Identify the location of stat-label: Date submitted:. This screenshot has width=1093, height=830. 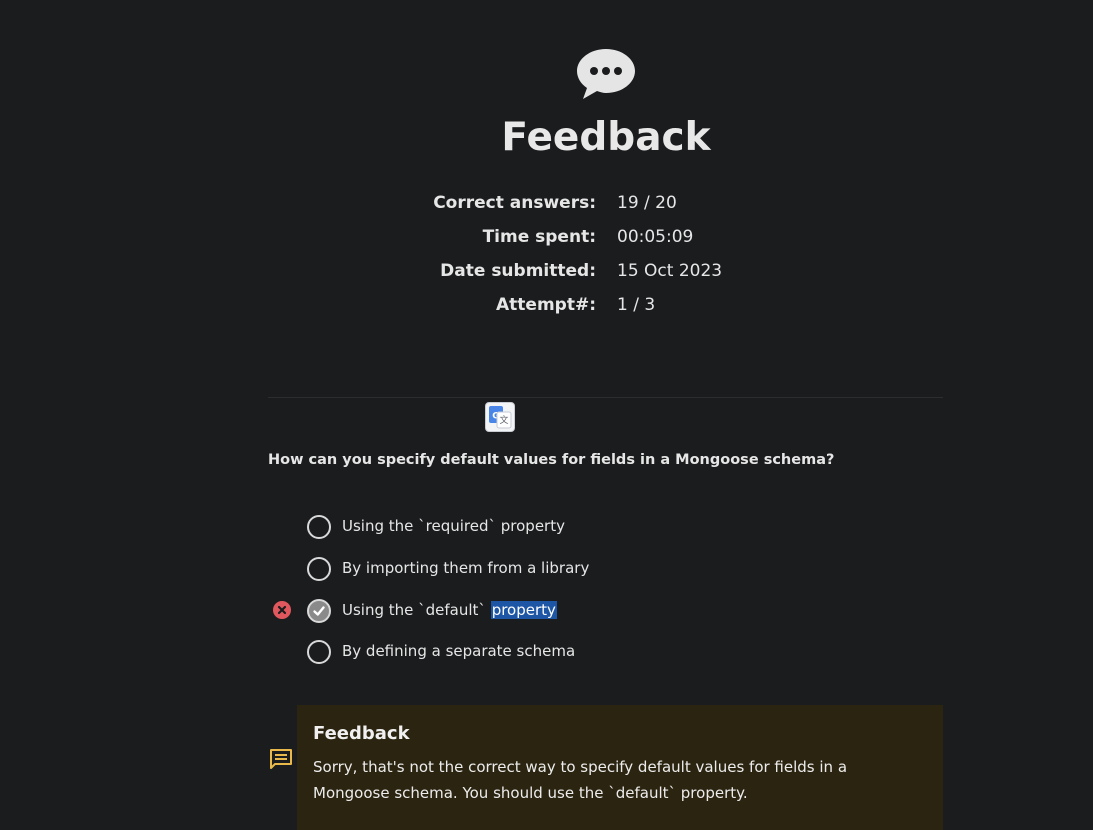
(518, 271).